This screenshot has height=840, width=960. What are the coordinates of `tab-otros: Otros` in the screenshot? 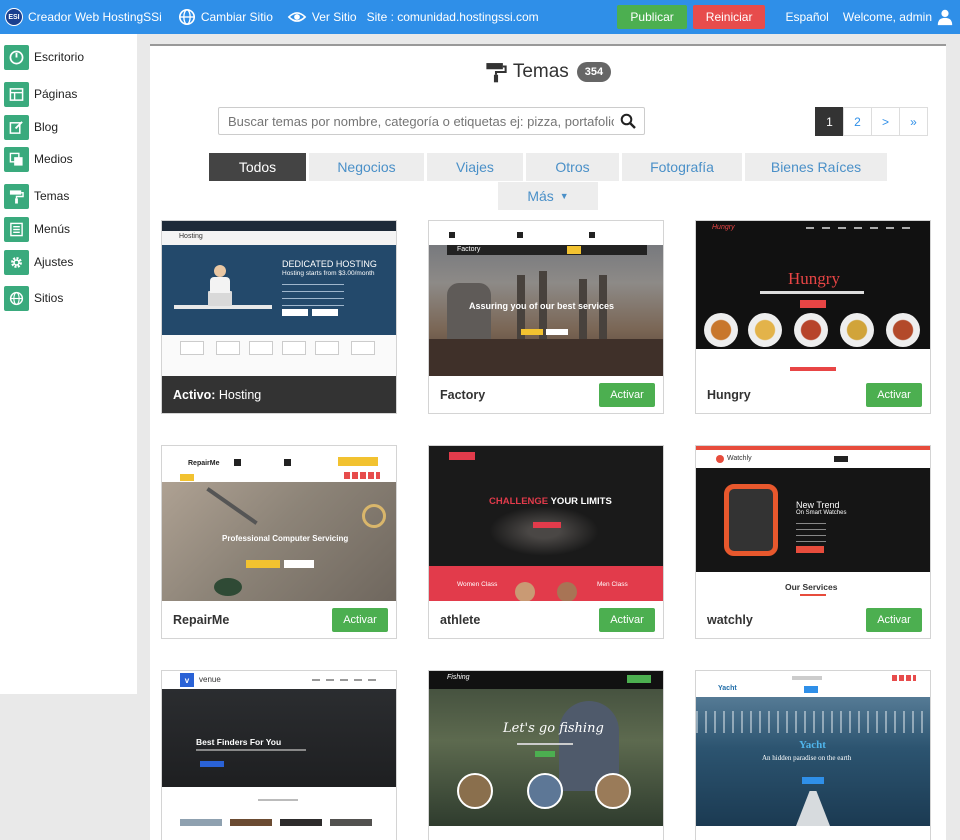 It's located at (572, 167).